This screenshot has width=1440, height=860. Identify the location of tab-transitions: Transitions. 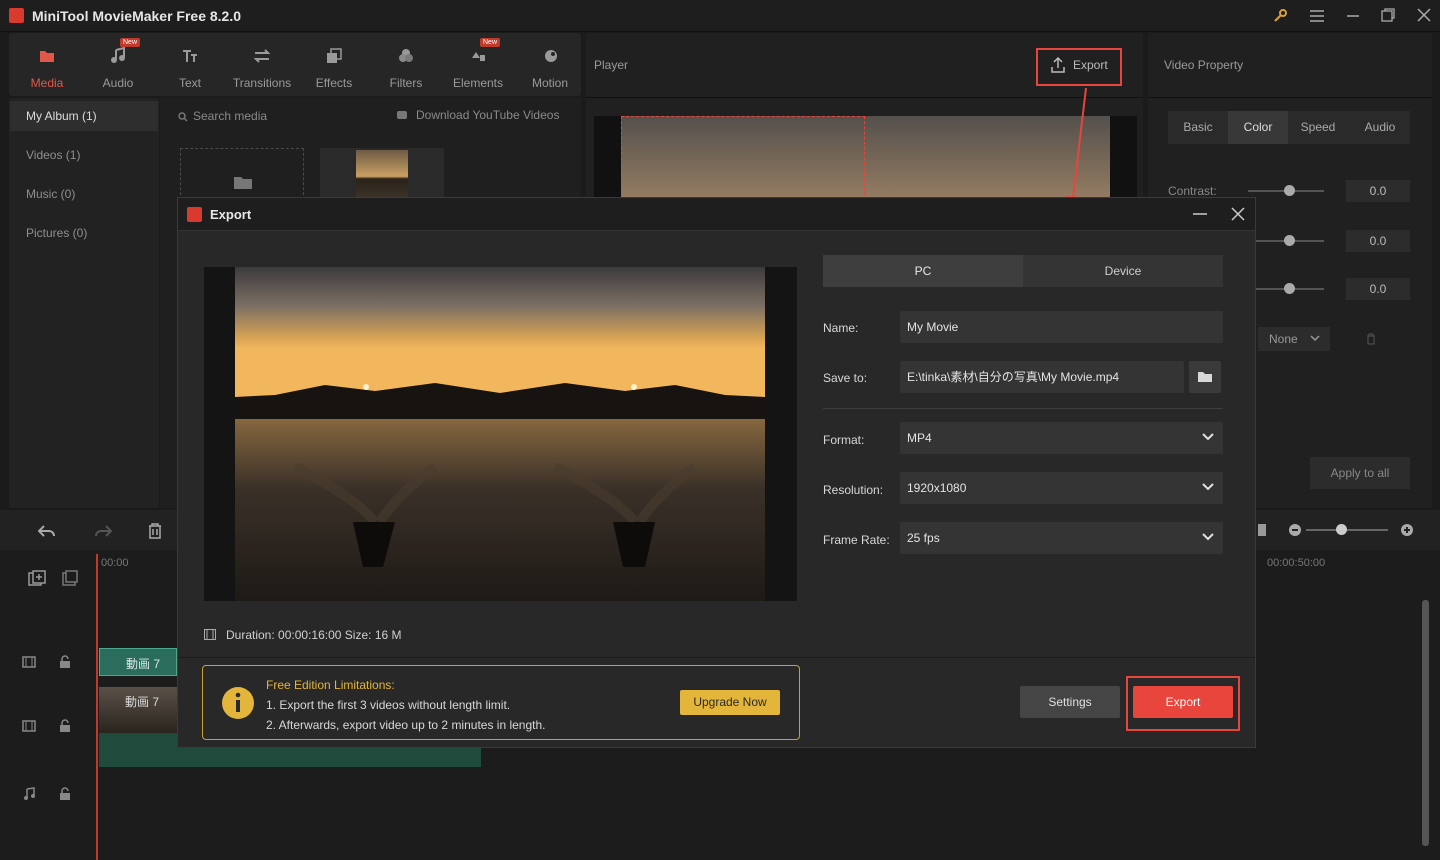
(262, 64).